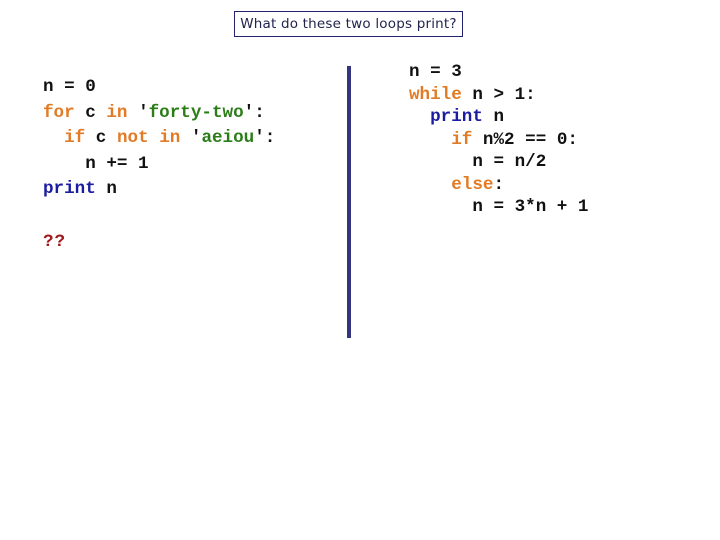 The width and height of the screenshot is (720, 540). I want to click on code-line: n = 3*n + 1, so click(499, 207).